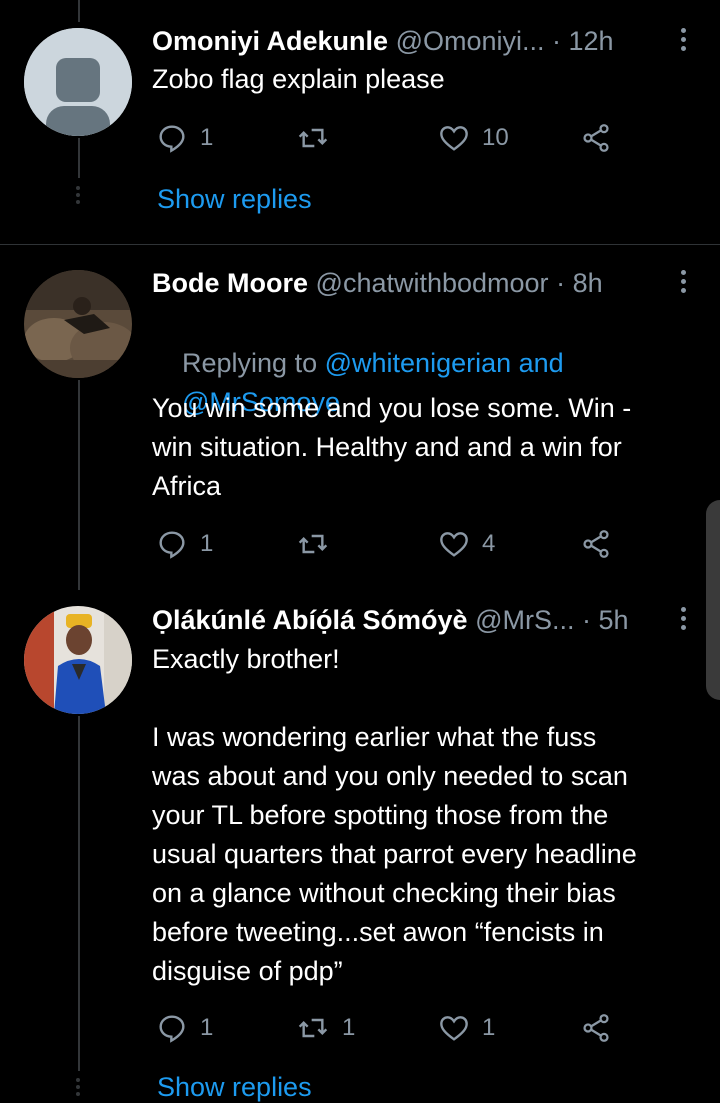 This screenshot has height=1103, width=720. What do you see at coordinates (349, 1027) in the screenshot?
I see `retweet-count: 1` at bounding box center [349, 1027].